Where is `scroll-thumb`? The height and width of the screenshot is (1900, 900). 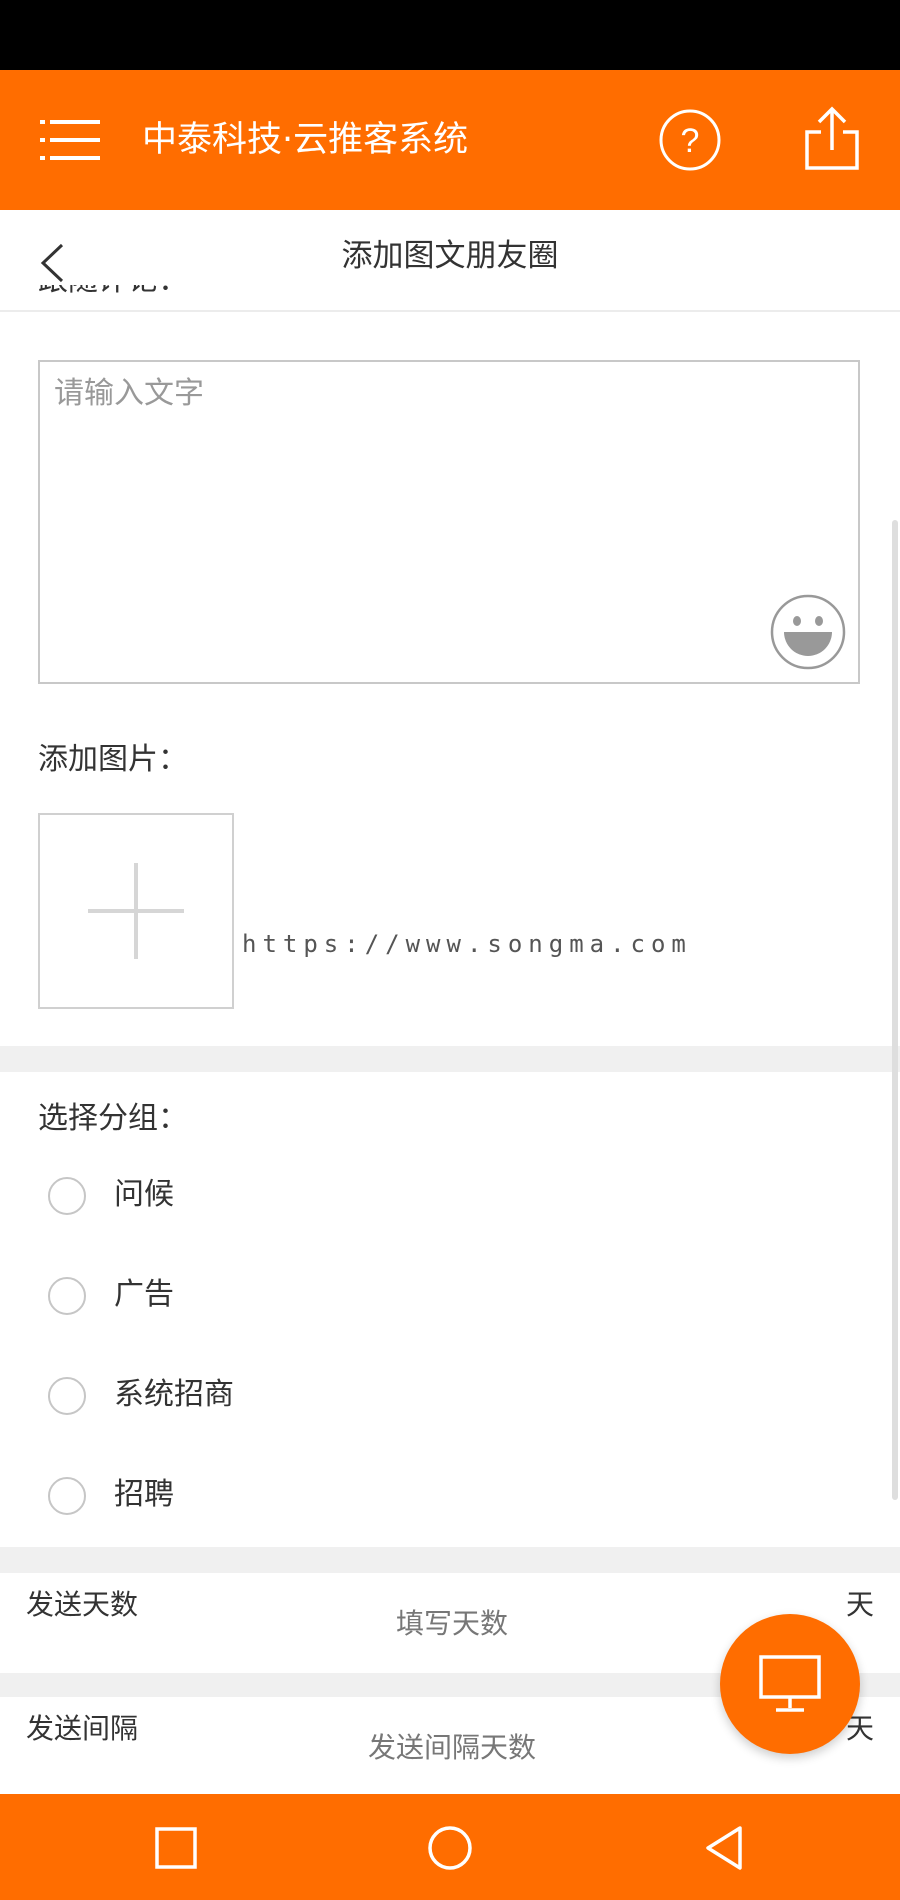 scroll-thumb is located at coordinates (895, 1010).